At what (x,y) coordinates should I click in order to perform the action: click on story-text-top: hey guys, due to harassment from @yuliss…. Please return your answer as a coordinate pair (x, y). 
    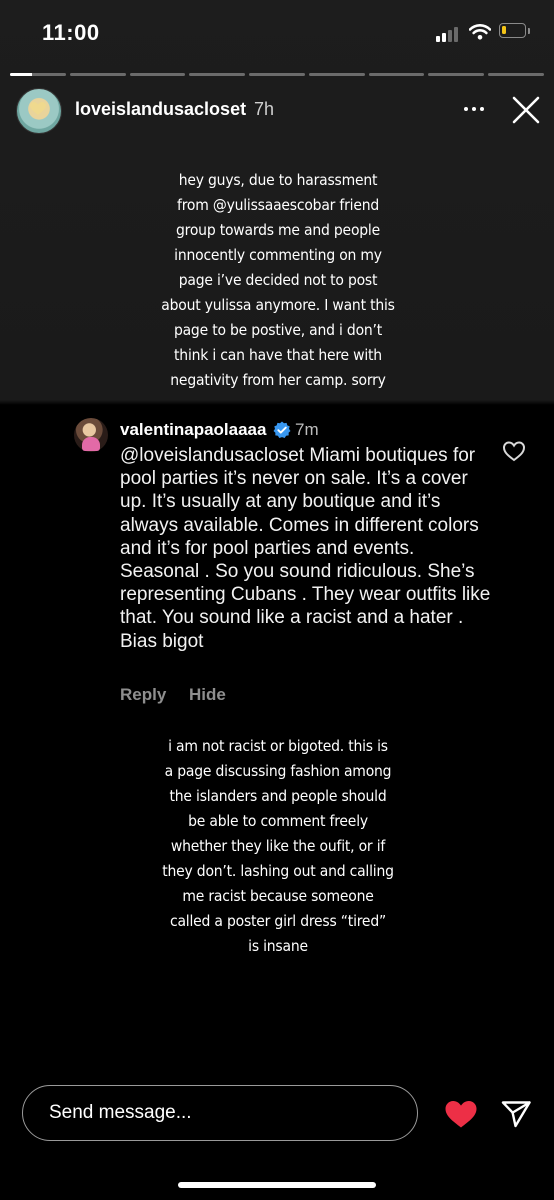
    Looking at the image, I should click on (278, 280).